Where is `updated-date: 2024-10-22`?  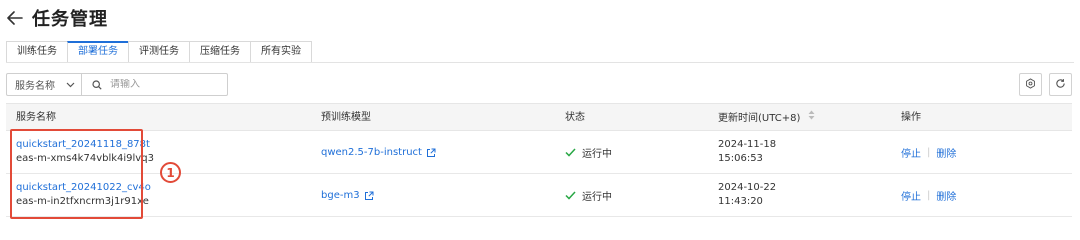 updated-date: 2024-10-22 is located at coordinates (747, 187).